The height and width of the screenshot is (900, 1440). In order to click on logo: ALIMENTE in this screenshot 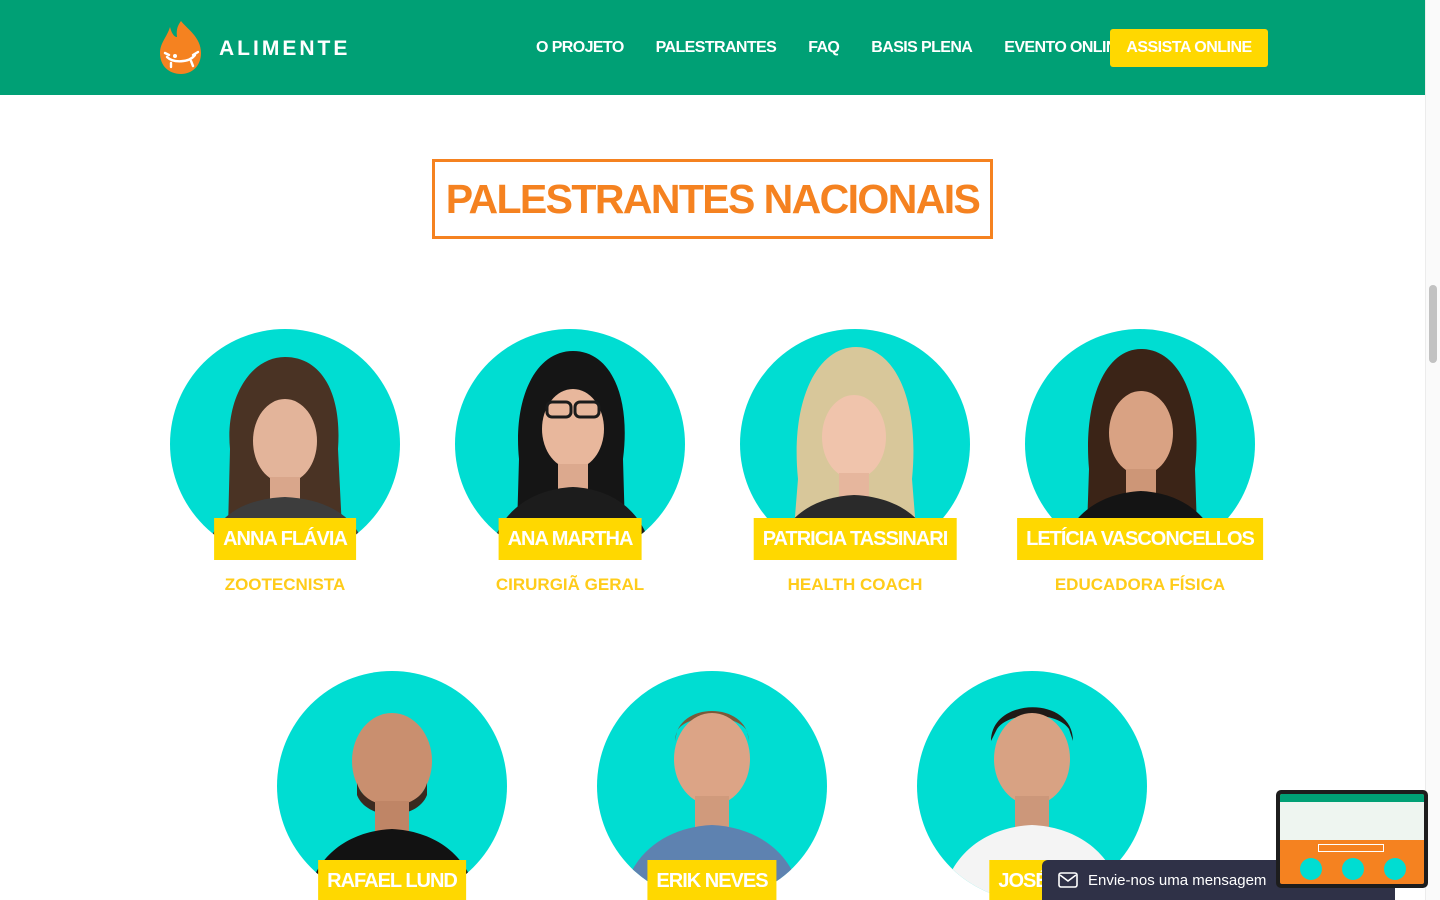, I will do `click(253, 47)`.